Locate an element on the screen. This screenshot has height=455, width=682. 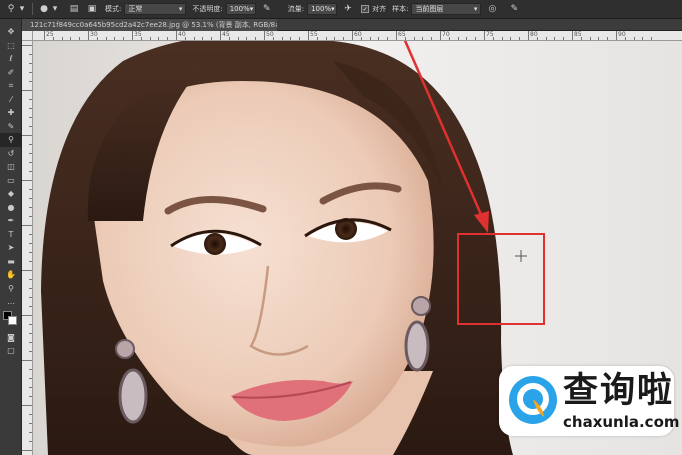
screen-mode-icon: ▢ is located at coordinates (11, 351).